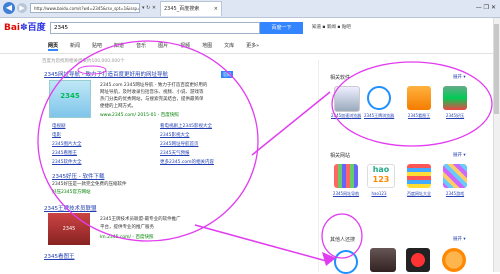 The image size is (500, 274). Describe the element at coordinates (486, 8) in the screenshot. I see `window-controls: — ❐ ✕` at that location.